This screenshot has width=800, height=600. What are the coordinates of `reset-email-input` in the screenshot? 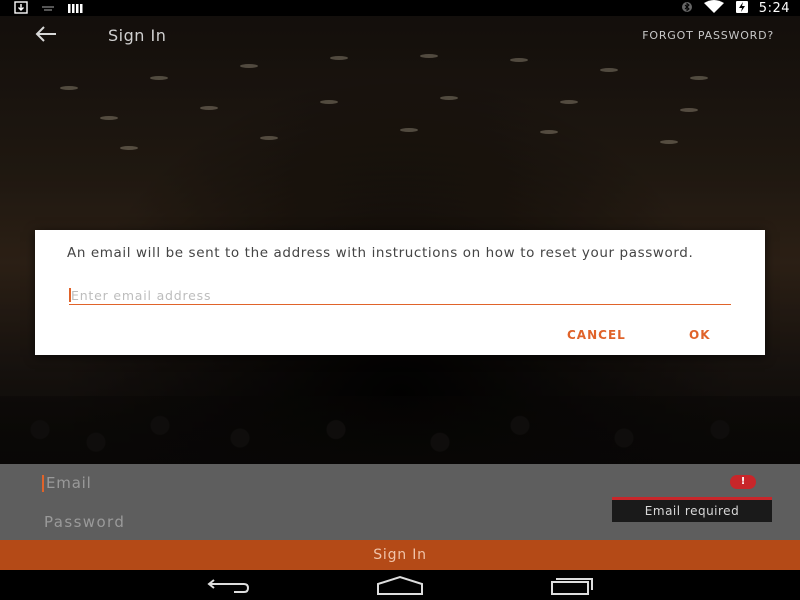 It's located at (400, 296).